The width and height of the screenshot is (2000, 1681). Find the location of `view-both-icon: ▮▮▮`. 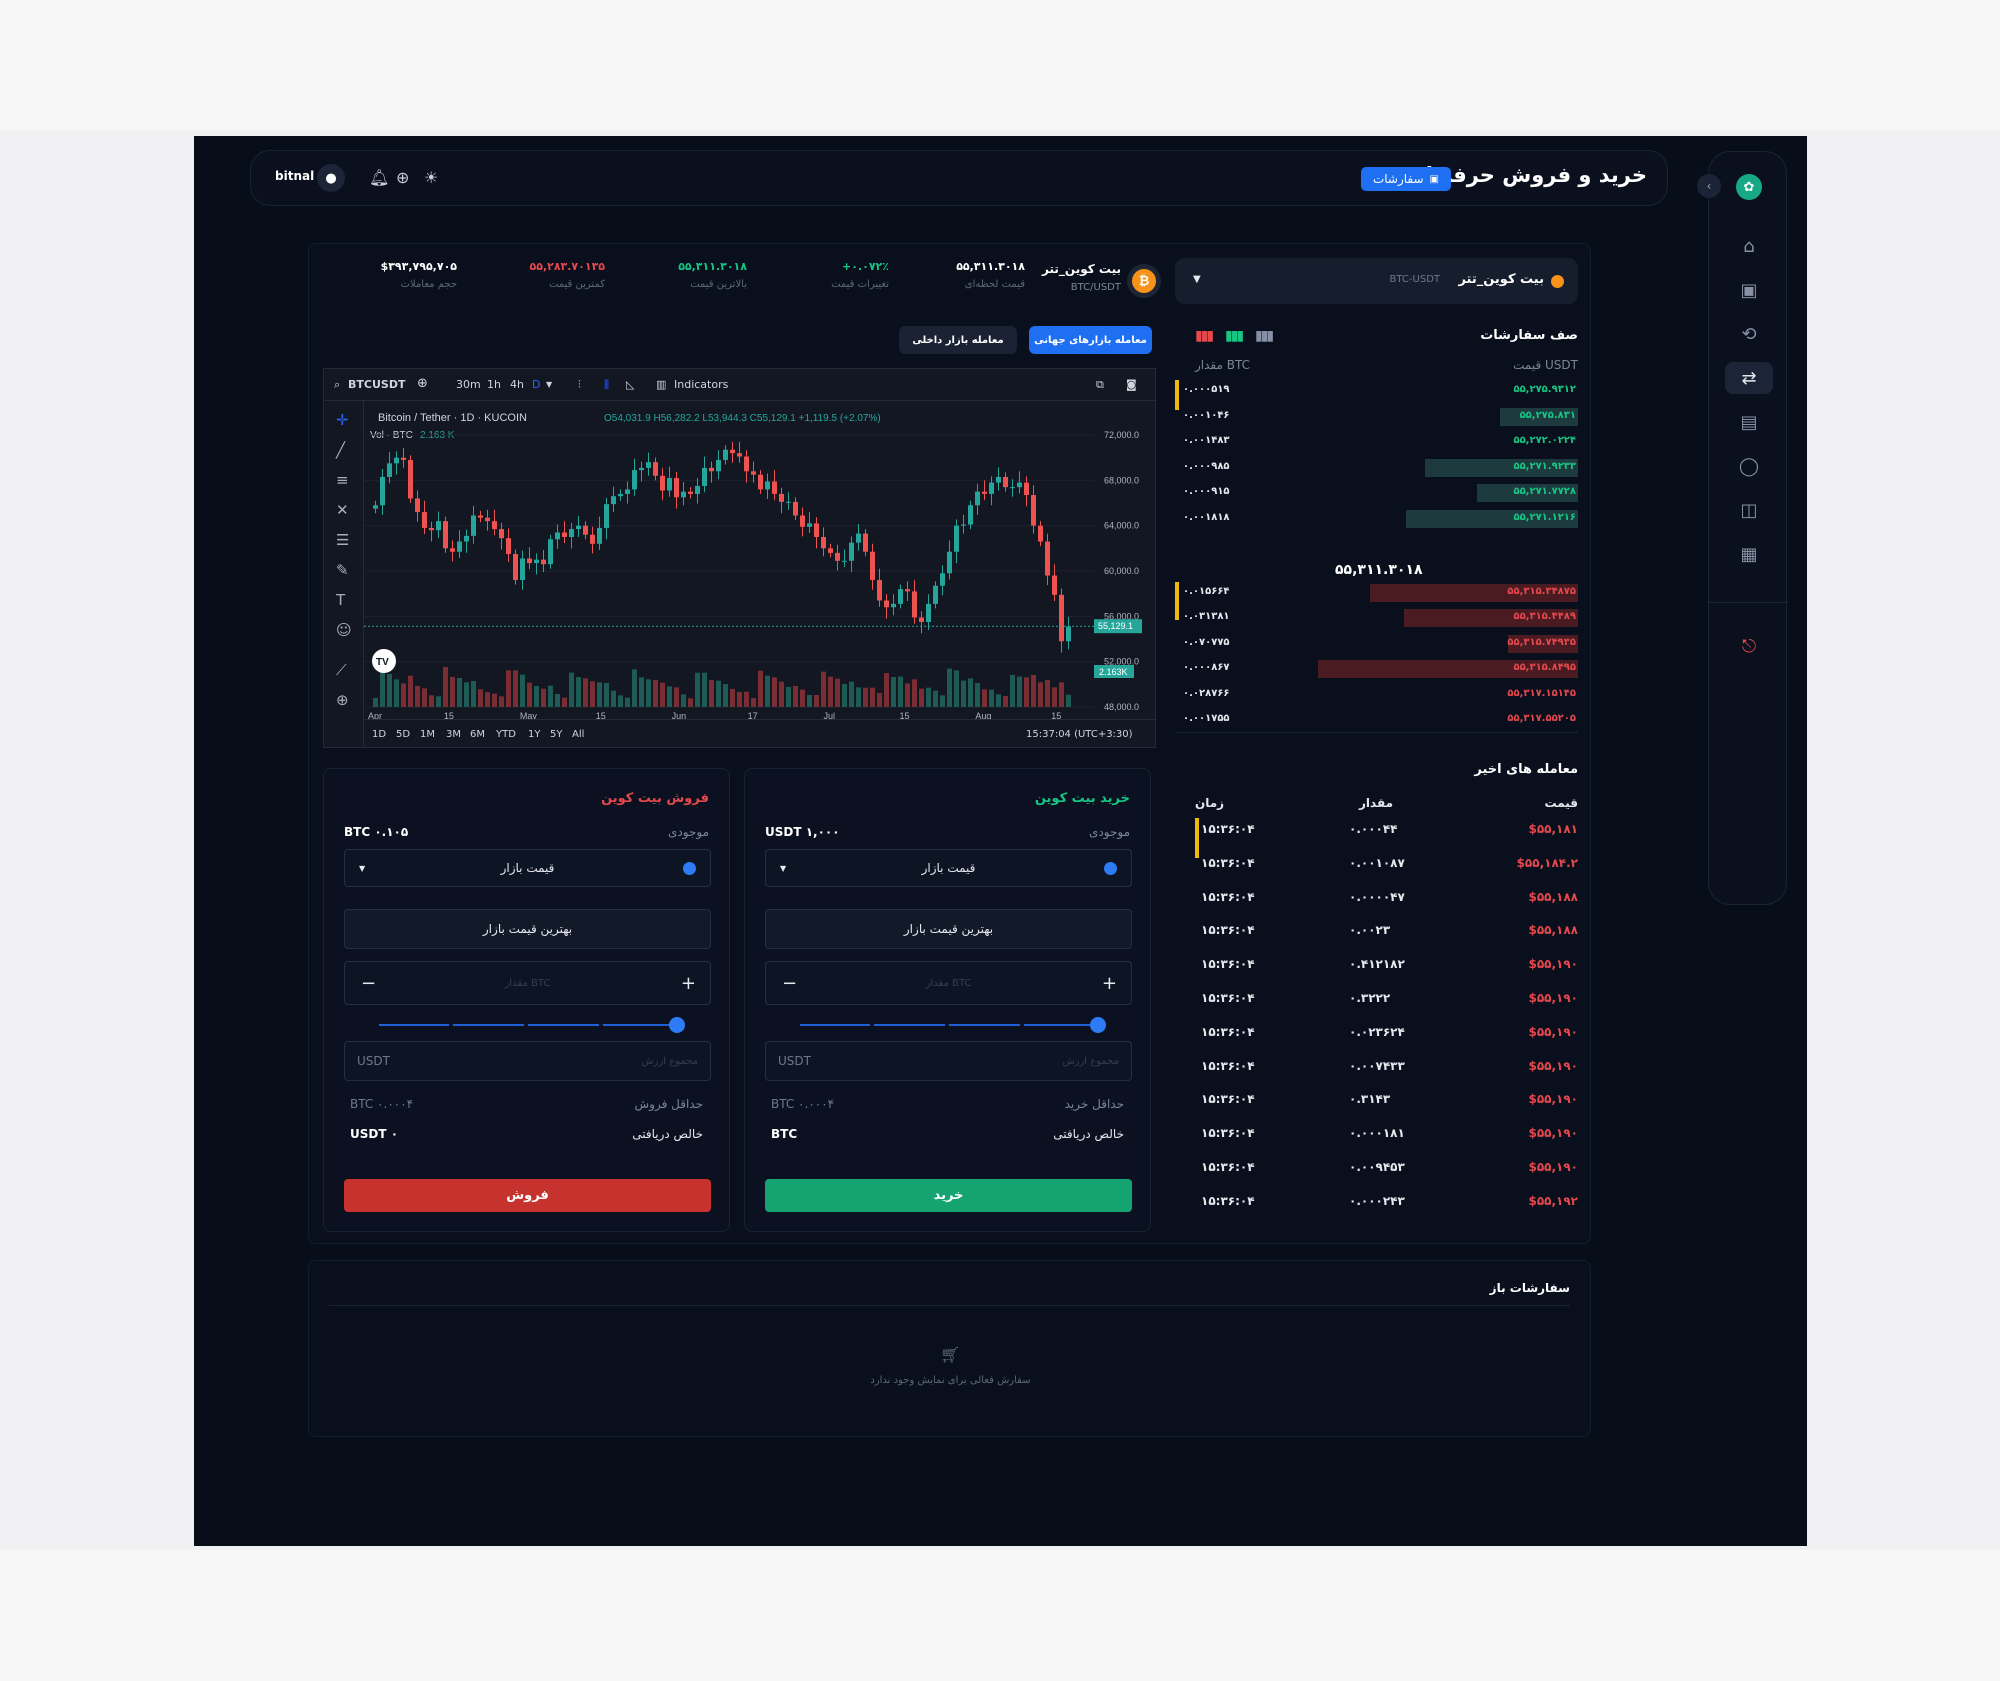

view-both-icon: ▮▮▮ is located at coordinates (1264, 336).